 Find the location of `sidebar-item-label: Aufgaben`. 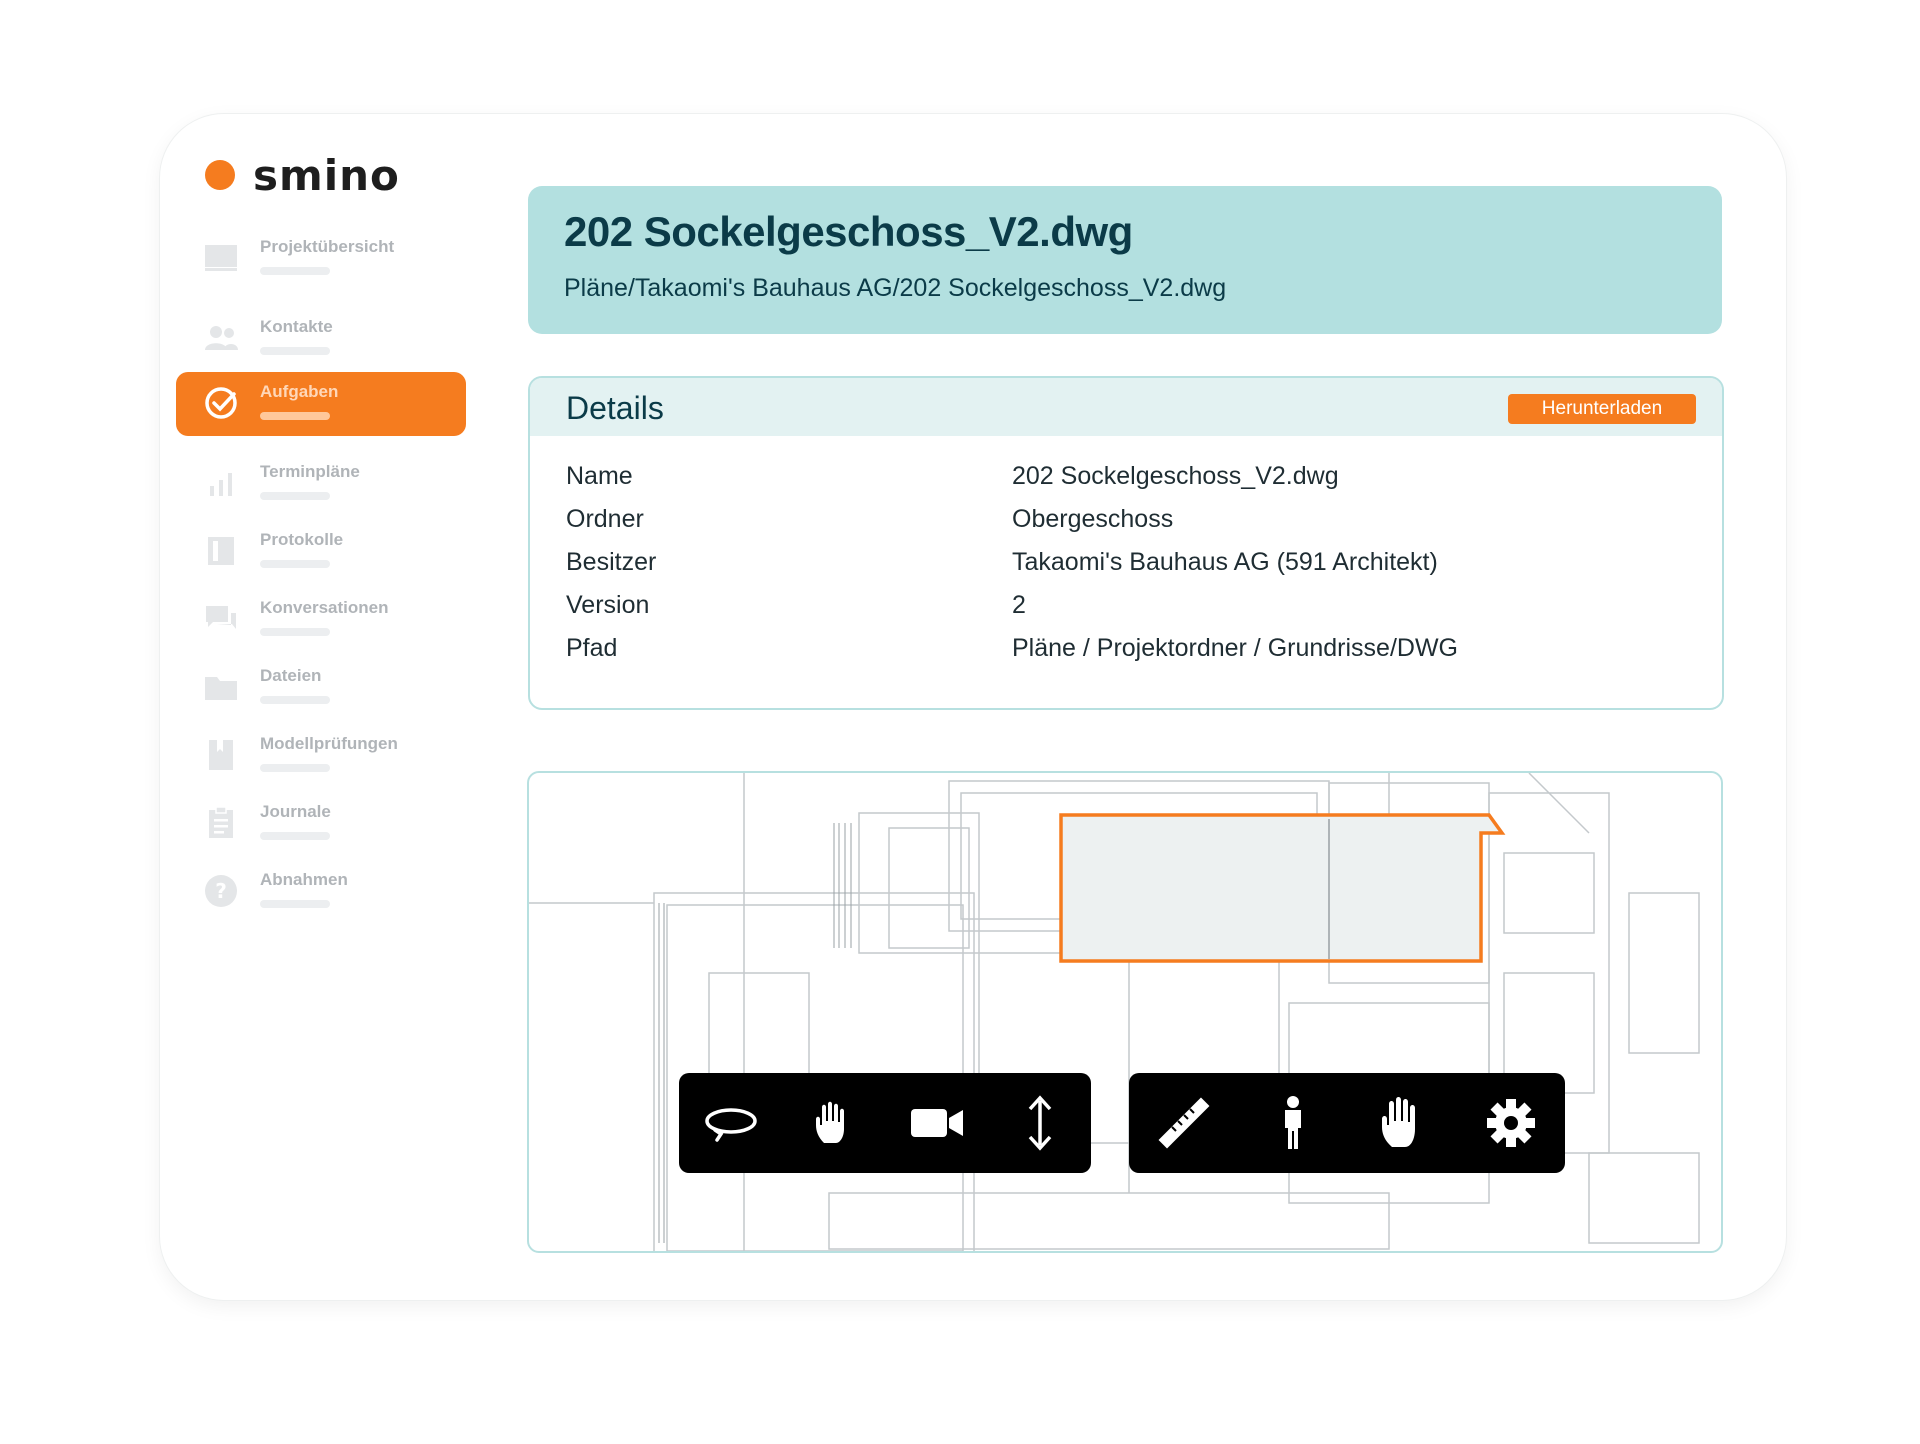

sidebar-item-label: Aufgaben is located at coordinates (299, 391).